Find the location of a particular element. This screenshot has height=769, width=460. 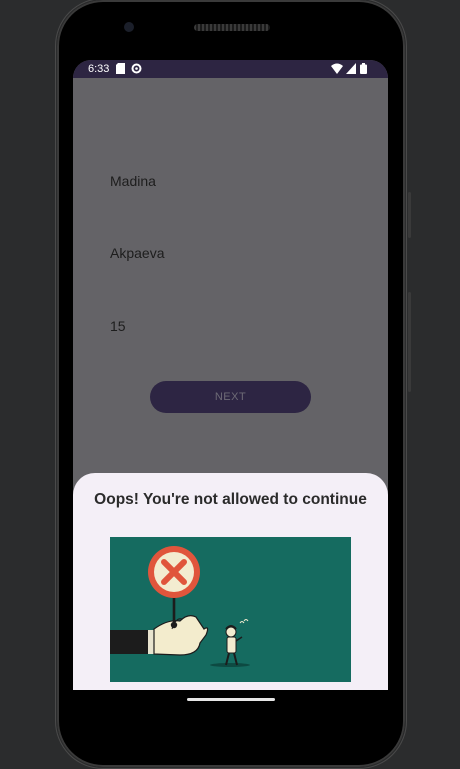

power-button is located at coordinates (409, 342).